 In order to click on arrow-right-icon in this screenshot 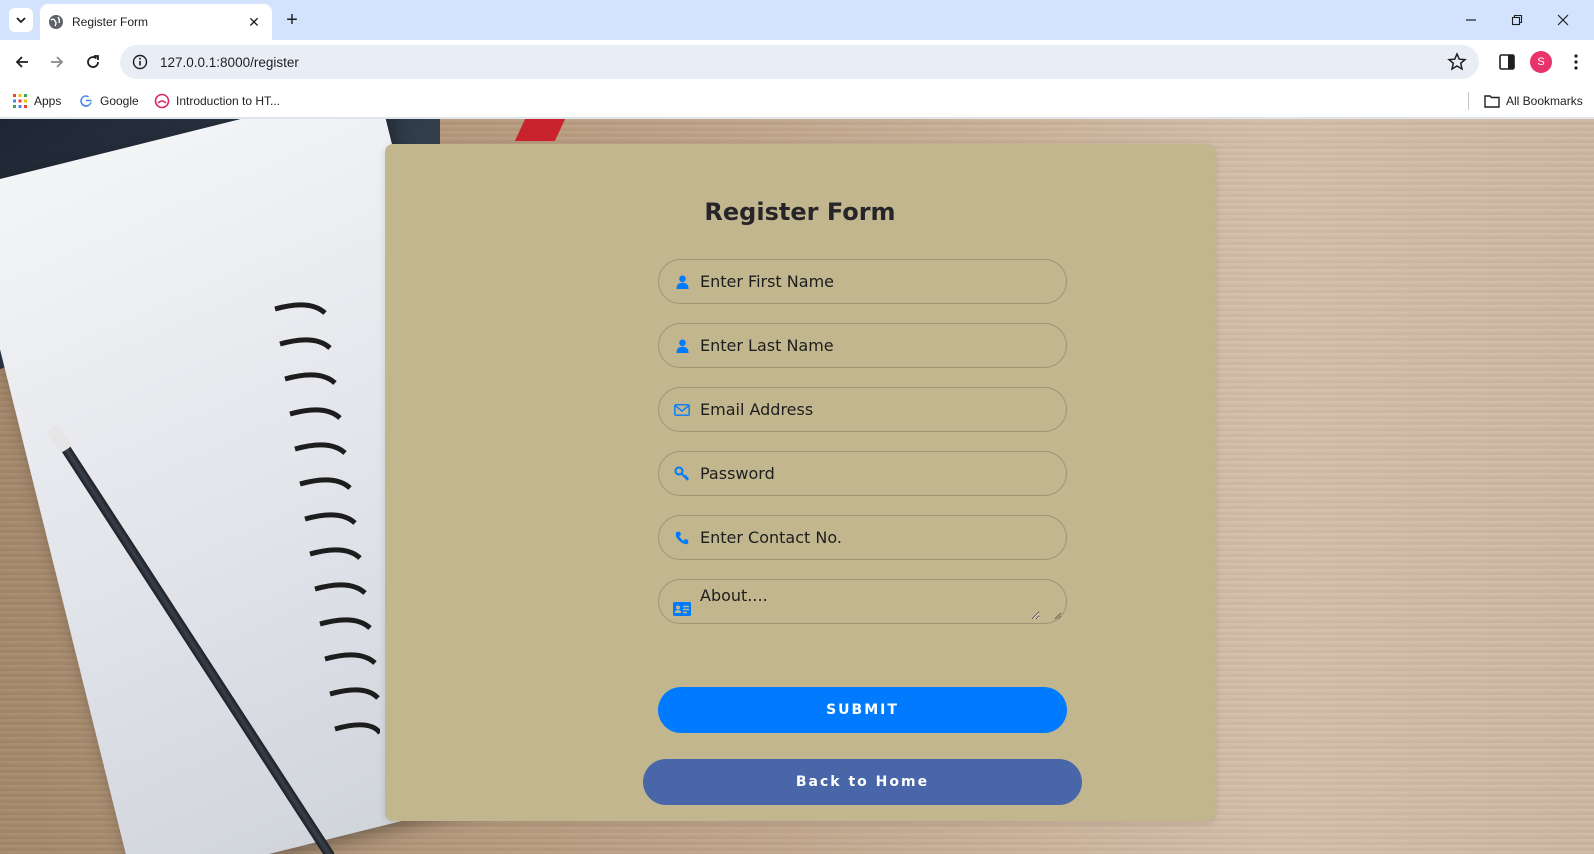, I will do `click(57, 62)`.